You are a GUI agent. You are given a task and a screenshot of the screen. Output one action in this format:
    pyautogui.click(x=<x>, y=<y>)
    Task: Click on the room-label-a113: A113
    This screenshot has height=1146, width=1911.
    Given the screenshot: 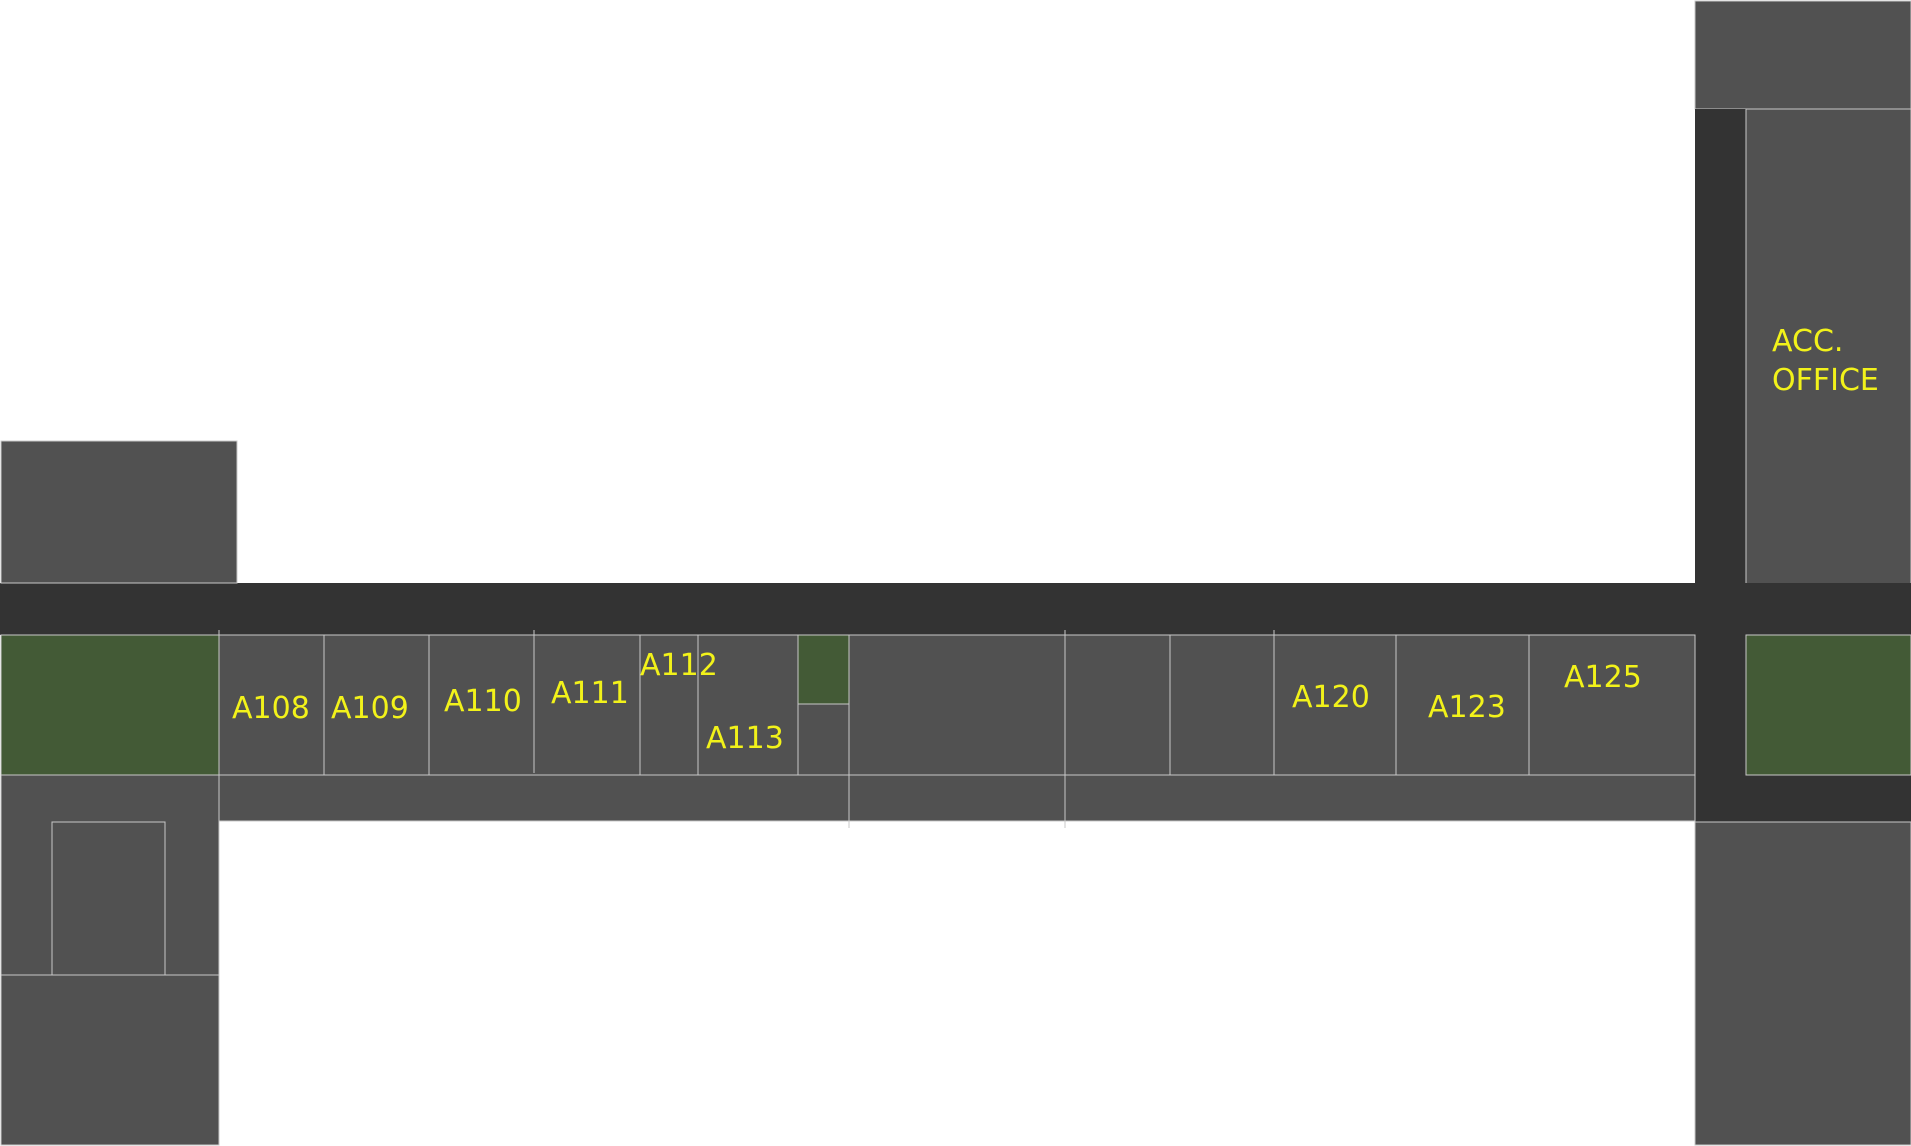 What is the action you would take?
    pyautogui.click(x=745, y=738)
    